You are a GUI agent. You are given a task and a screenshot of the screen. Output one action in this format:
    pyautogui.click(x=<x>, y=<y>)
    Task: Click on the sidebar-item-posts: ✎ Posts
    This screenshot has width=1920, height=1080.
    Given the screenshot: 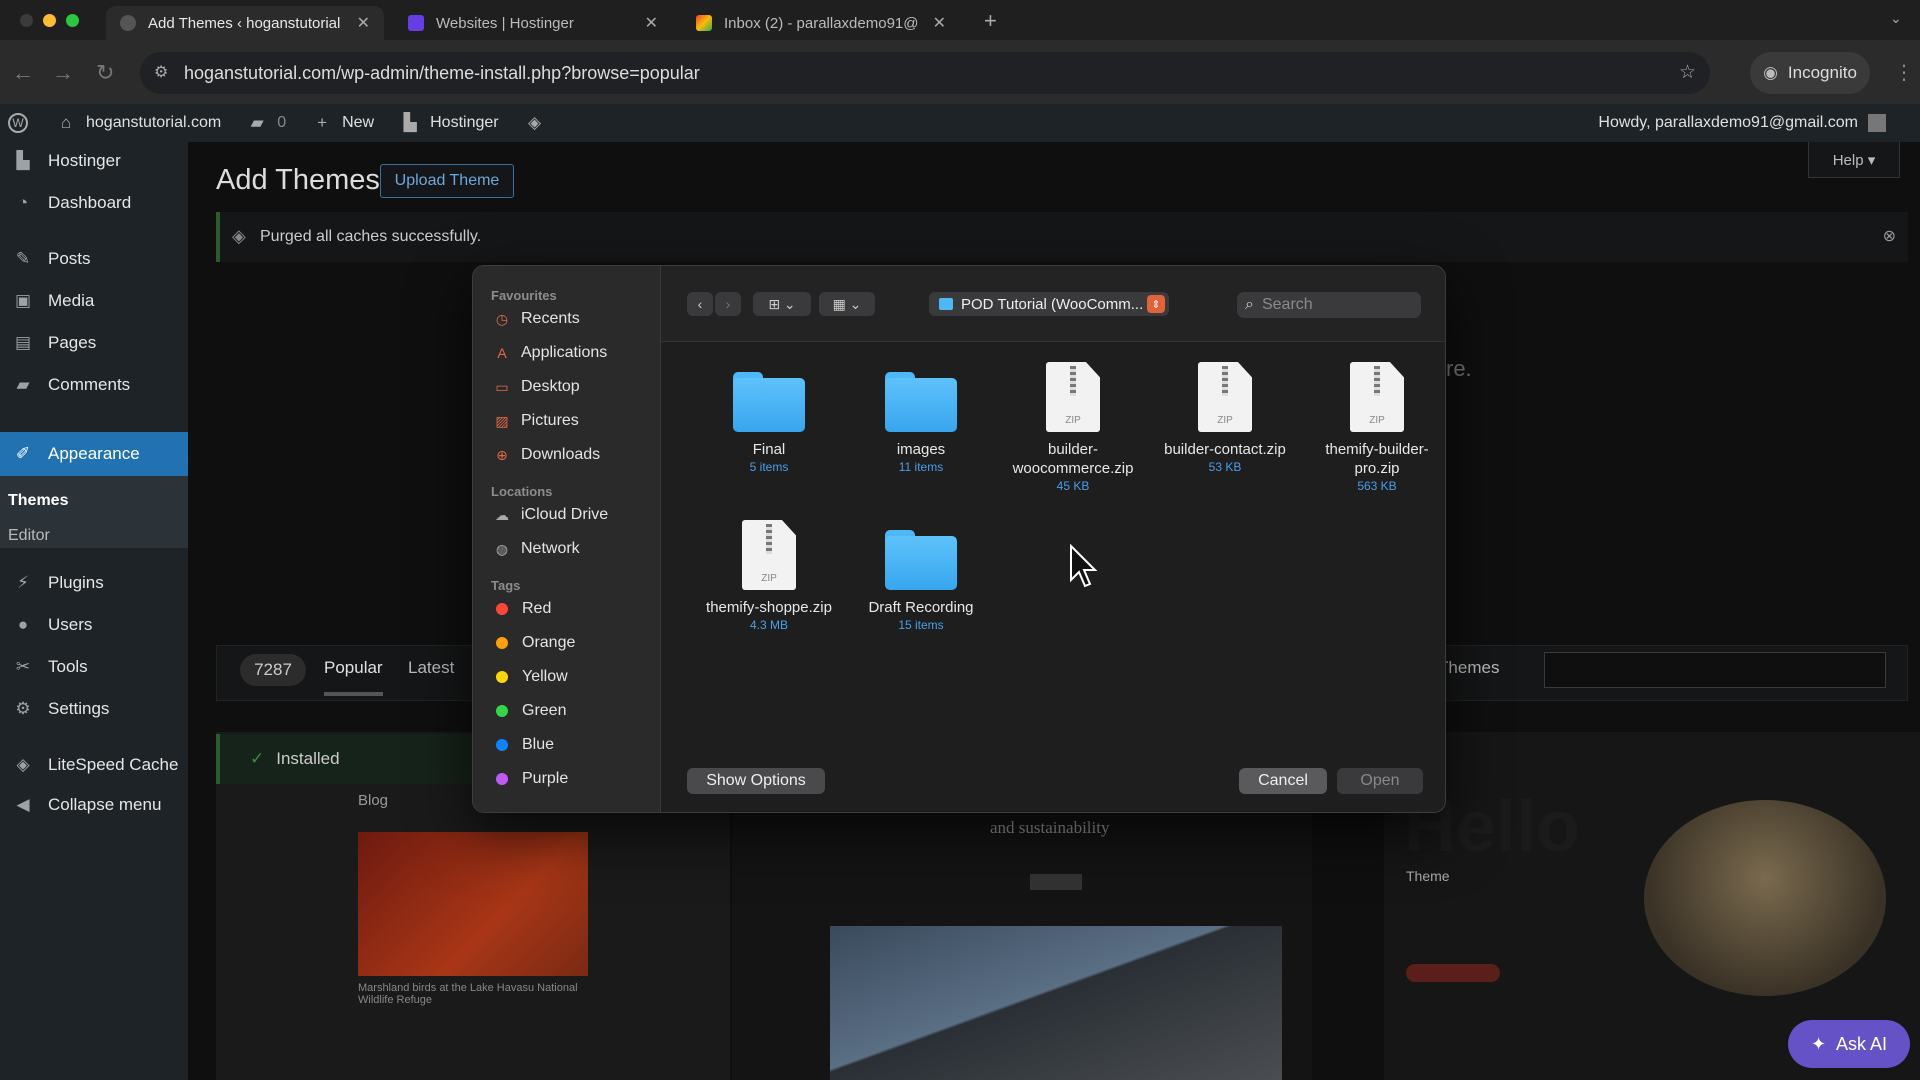 What is the action you would take?
    pyautogui.click(x=94, y=259)
    